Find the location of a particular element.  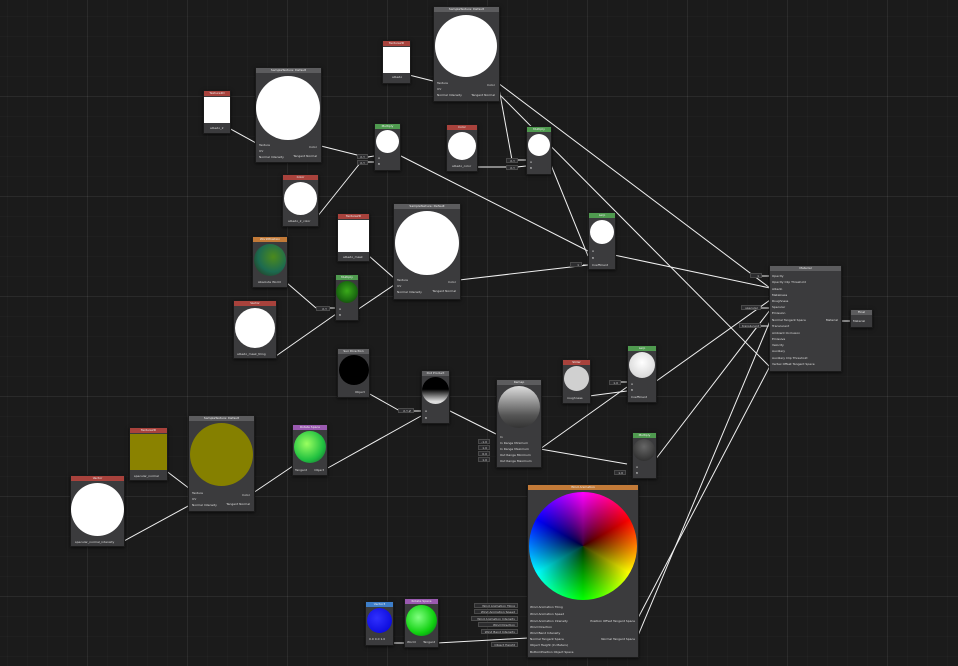

node-label: albedo_mask is located at coordinates (353, 257).